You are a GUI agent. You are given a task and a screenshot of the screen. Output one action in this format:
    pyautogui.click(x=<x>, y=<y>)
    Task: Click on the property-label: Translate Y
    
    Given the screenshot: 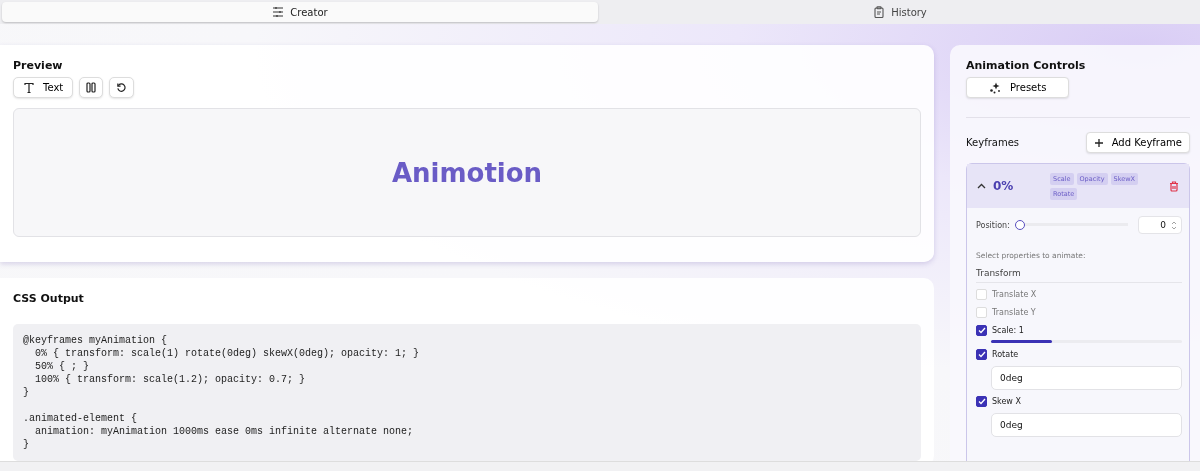 What is the action you would take?
    pyautogui.click(x=1014, y=312)
    